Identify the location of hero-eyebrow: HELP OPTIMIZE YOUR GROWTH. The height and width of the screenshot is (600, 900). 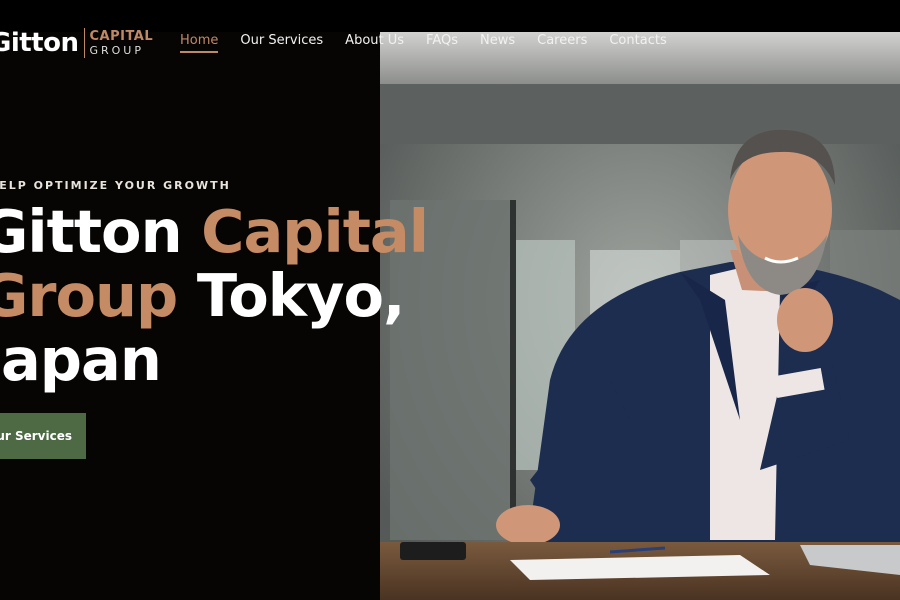
(115, 185).